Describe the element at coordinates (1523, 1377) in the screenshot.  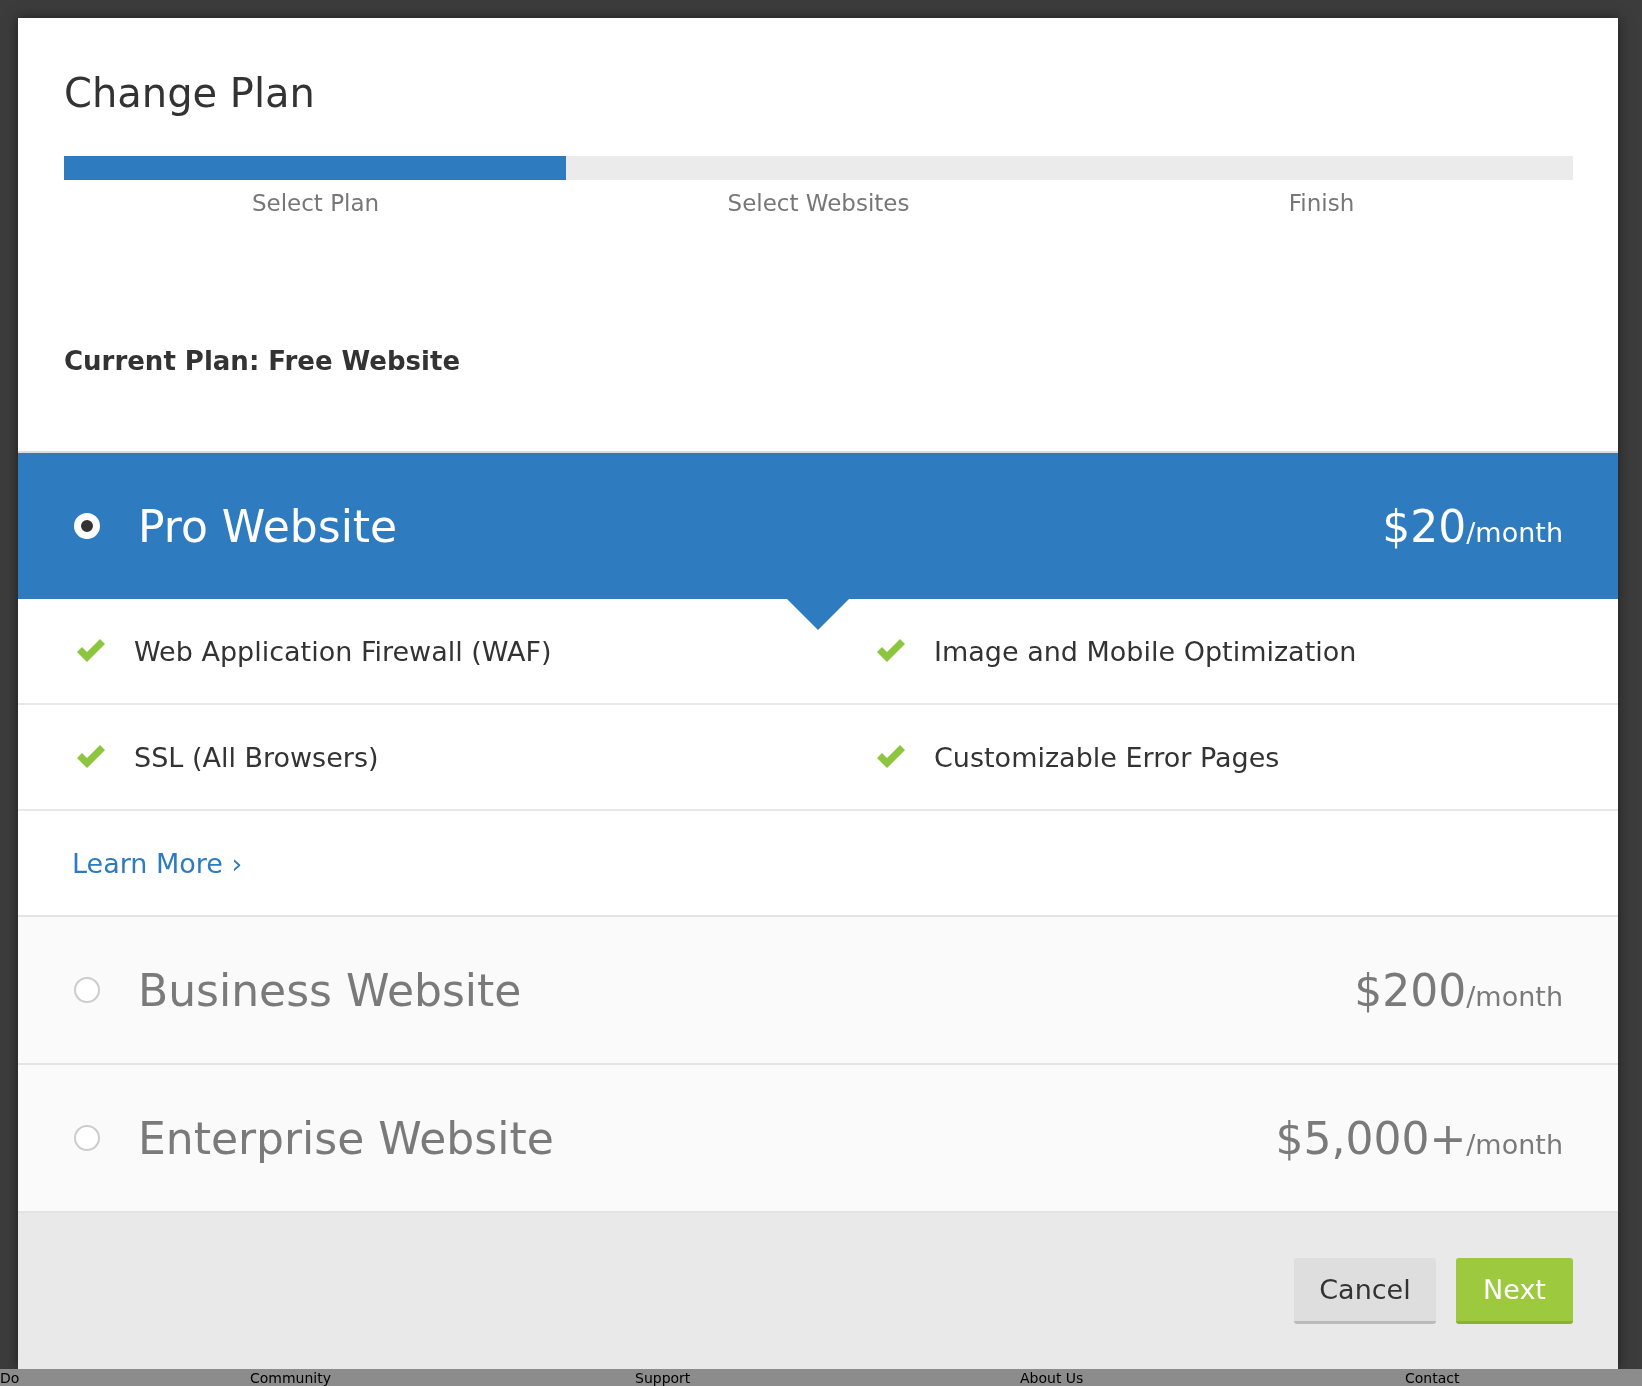
I see `footer-link: Contact` at that location.